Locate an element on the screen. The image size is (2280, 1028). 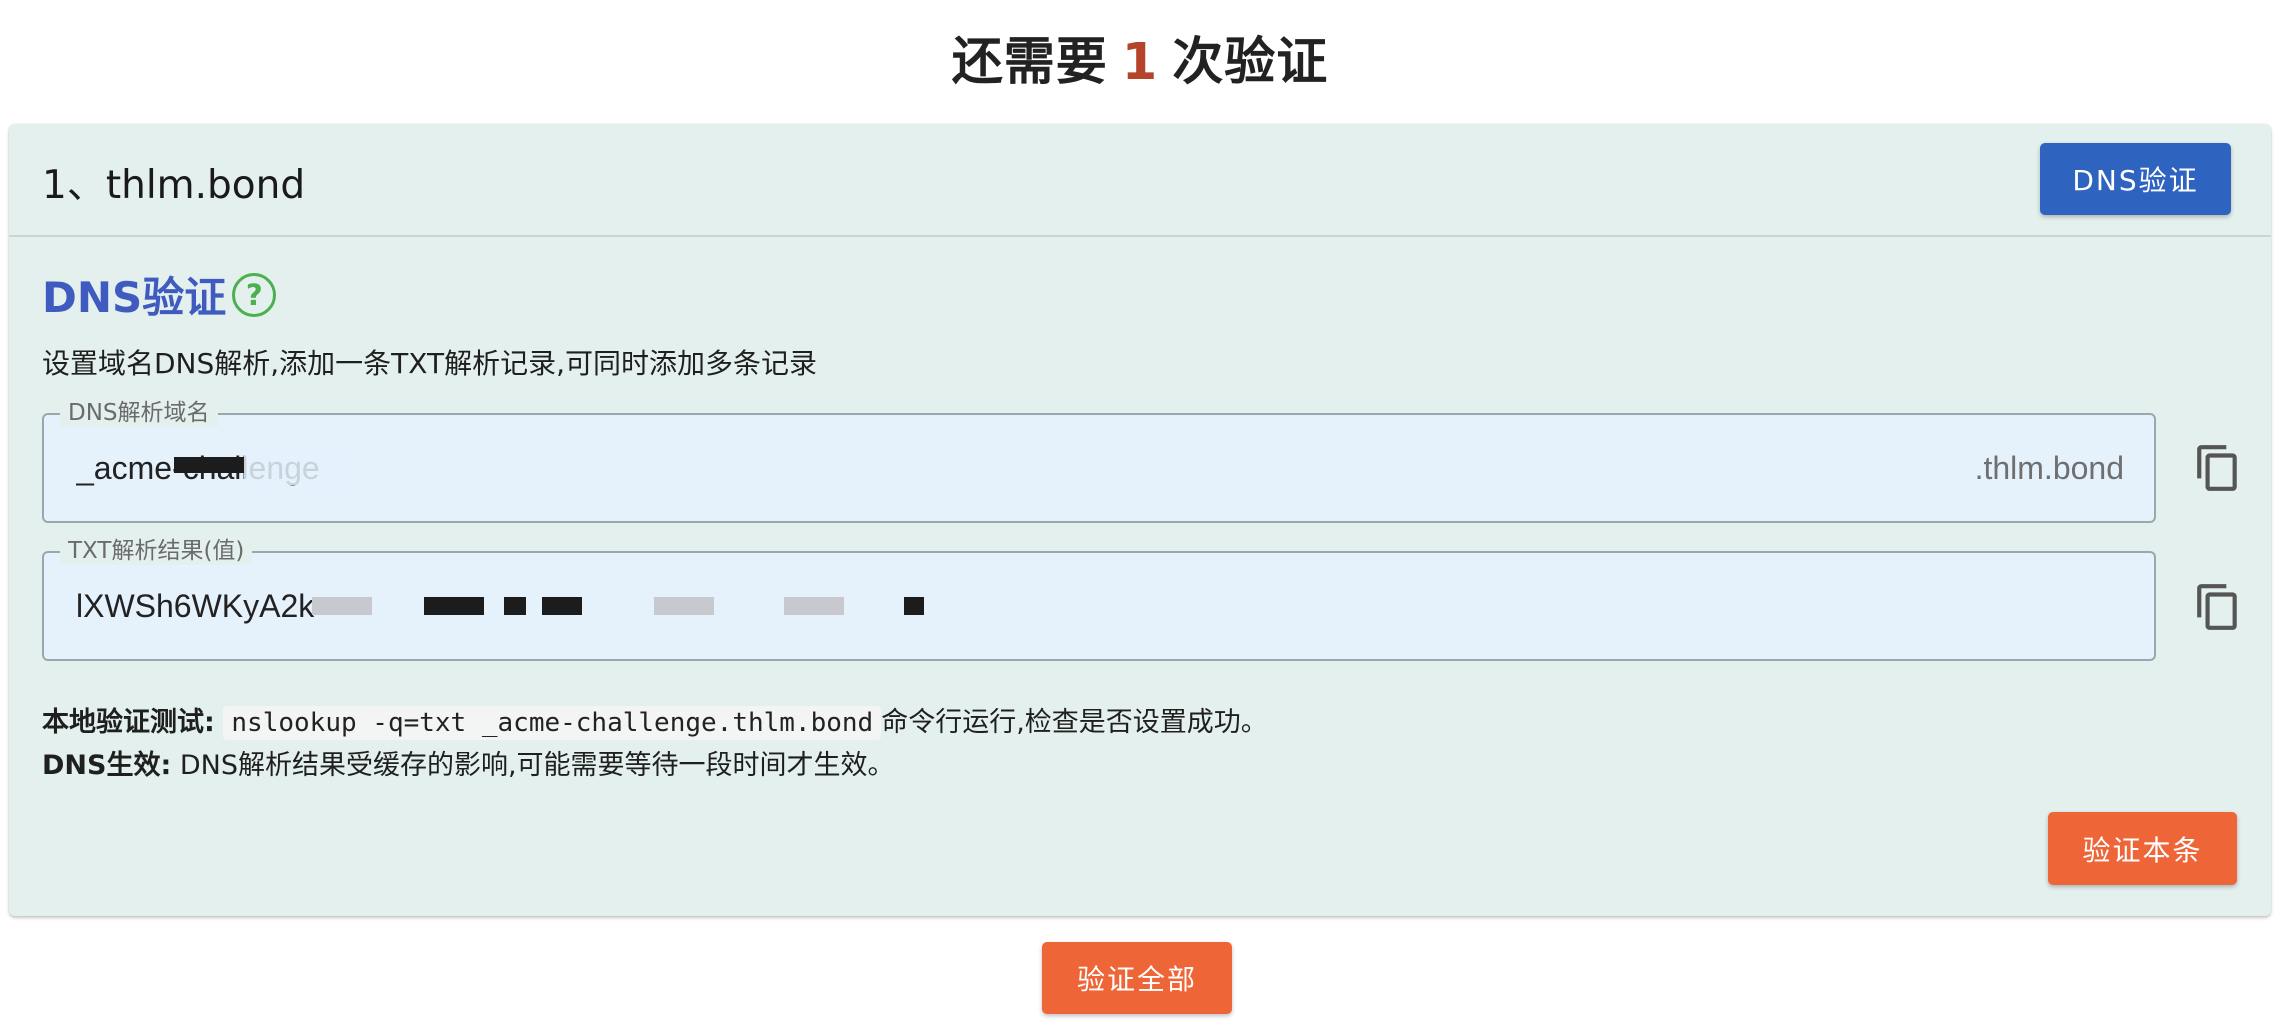
dns-name-field: DNS解析域名 .thlm.bond is located at coordinates (1099, 461).